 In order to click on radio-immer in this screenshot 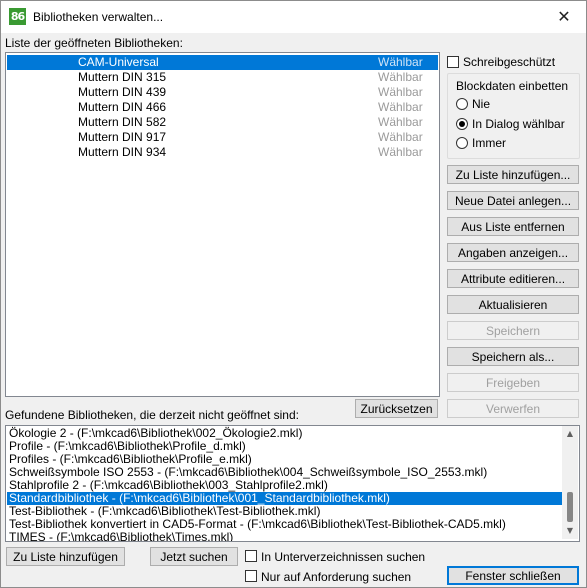, I will do `click(462, 143)`.